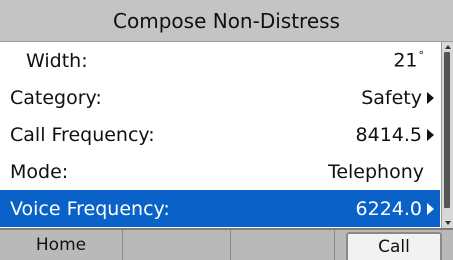 The image size is (453, 260). Describe the element at coordinates (448, 47) in the screenshot. I see `scroll-up-arrow-icon` at that location.